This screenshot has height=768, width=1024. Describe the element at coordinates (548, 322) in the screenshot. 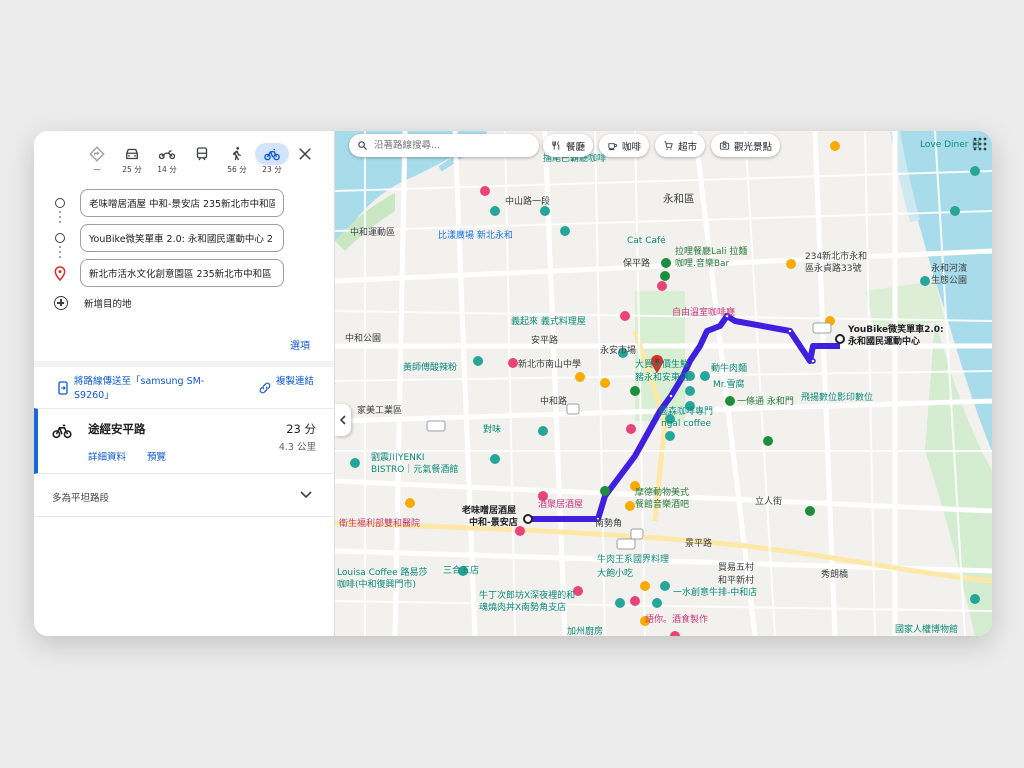

I see `map-label: 義起來 義式料理屋` at that location.